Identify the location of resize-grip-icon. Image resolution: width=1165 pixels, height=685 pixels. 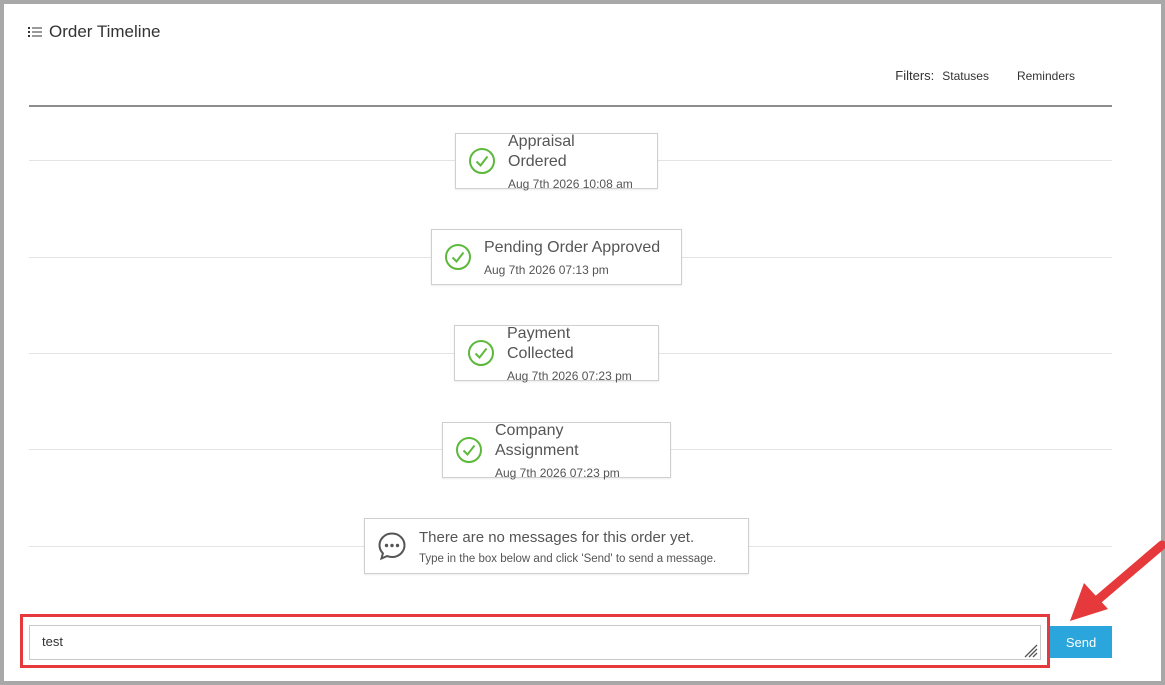
(1029, 649).